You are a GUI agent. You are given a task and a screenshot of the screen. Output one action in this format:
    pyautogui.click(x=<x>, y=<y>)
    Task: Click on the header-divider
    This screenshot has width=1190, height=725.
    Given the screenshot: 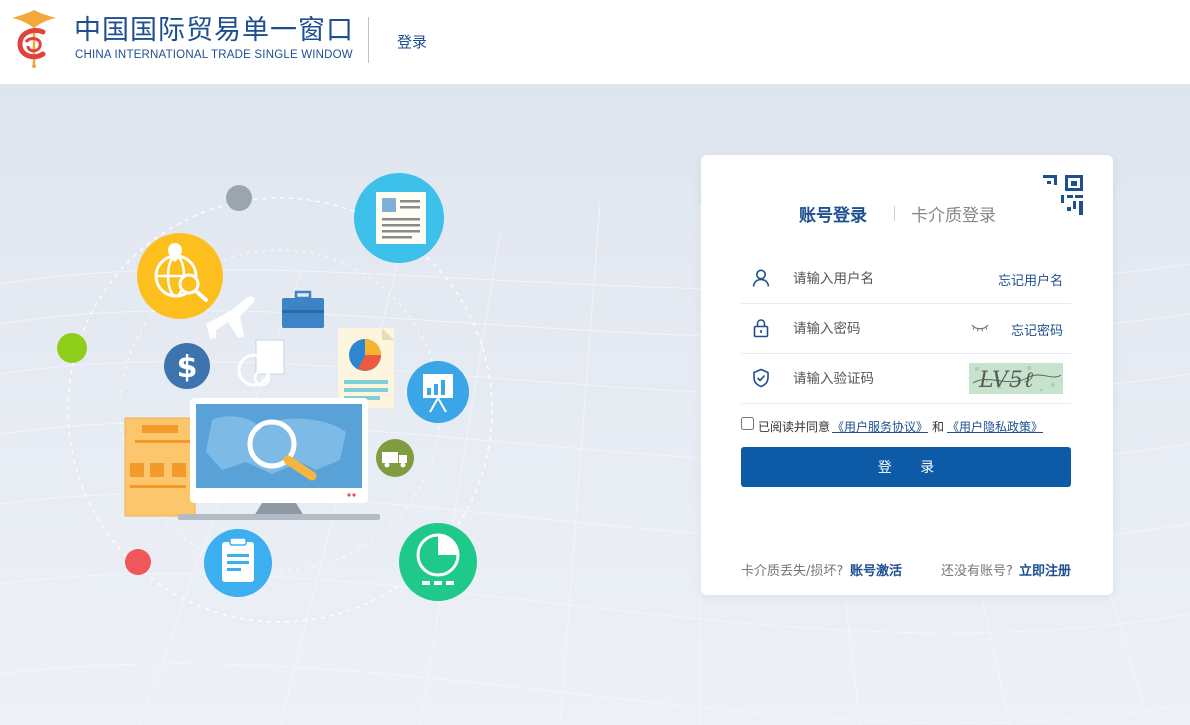 What is the action you would take?
    pyautogui.click(x=368, y=40)
    